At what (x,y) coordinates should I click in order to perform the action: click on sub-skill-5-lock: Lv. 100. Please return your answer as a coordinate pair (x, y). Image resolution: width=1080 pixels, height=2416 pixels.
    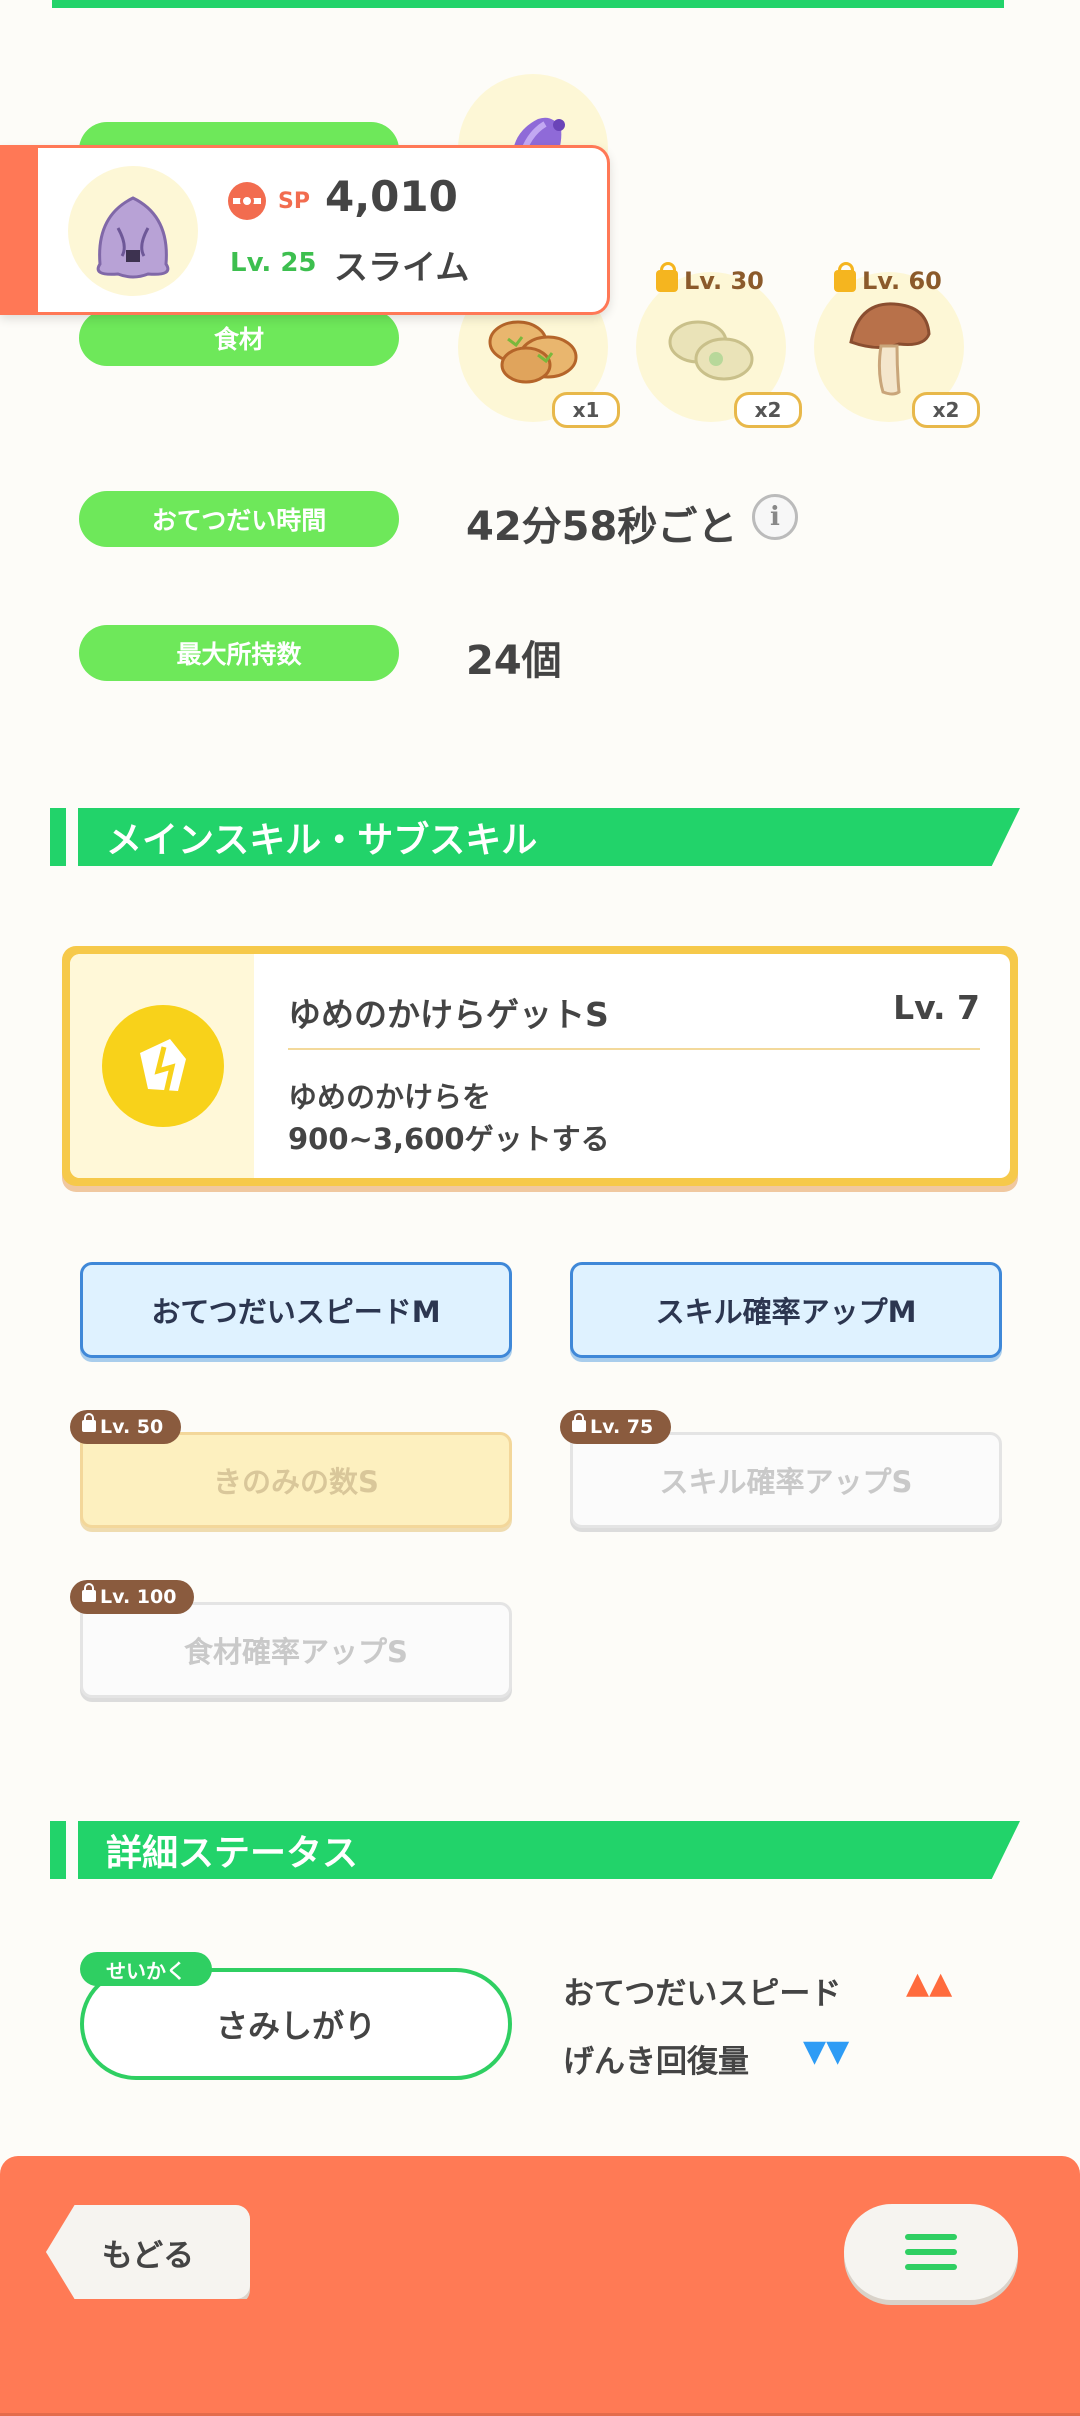
    Looking at the image, I should click on (132, 1597).